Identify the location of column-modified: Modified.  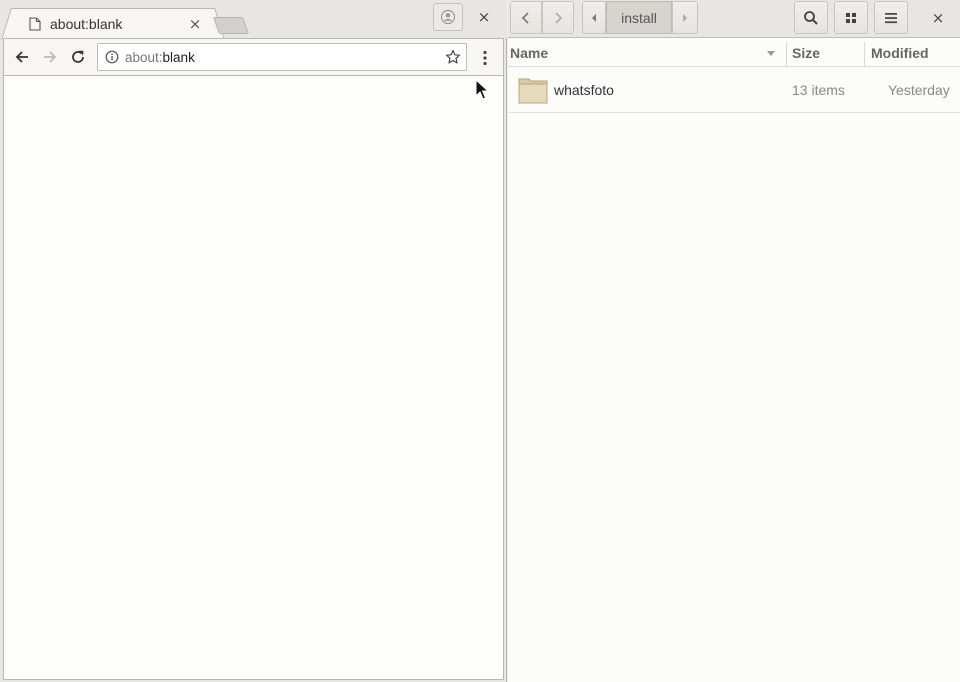
(915, 52).